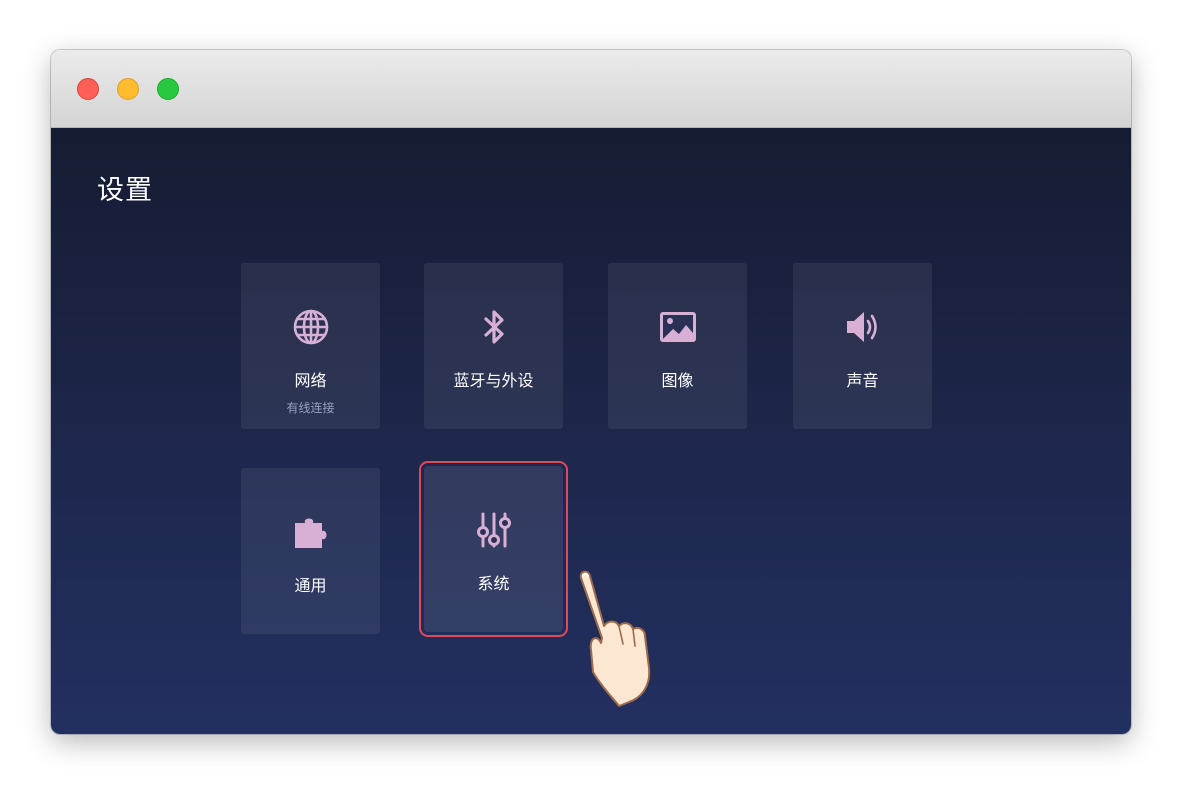 This screenshot has height=786, width=1182. Describe the element at coordinates (310, 380) in the screenshot. I see `tile-label: 网络` at that location.